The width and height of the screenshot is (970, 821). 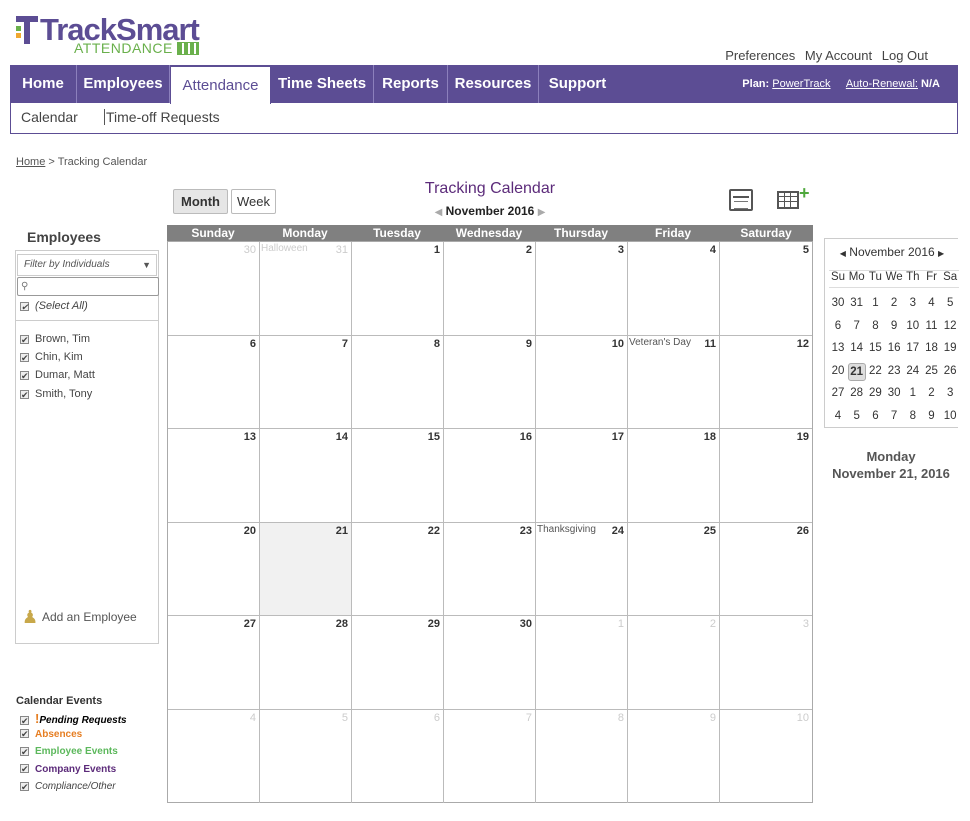 I want to click on calendar-day-cell: 23, so click(x=490, y=569).